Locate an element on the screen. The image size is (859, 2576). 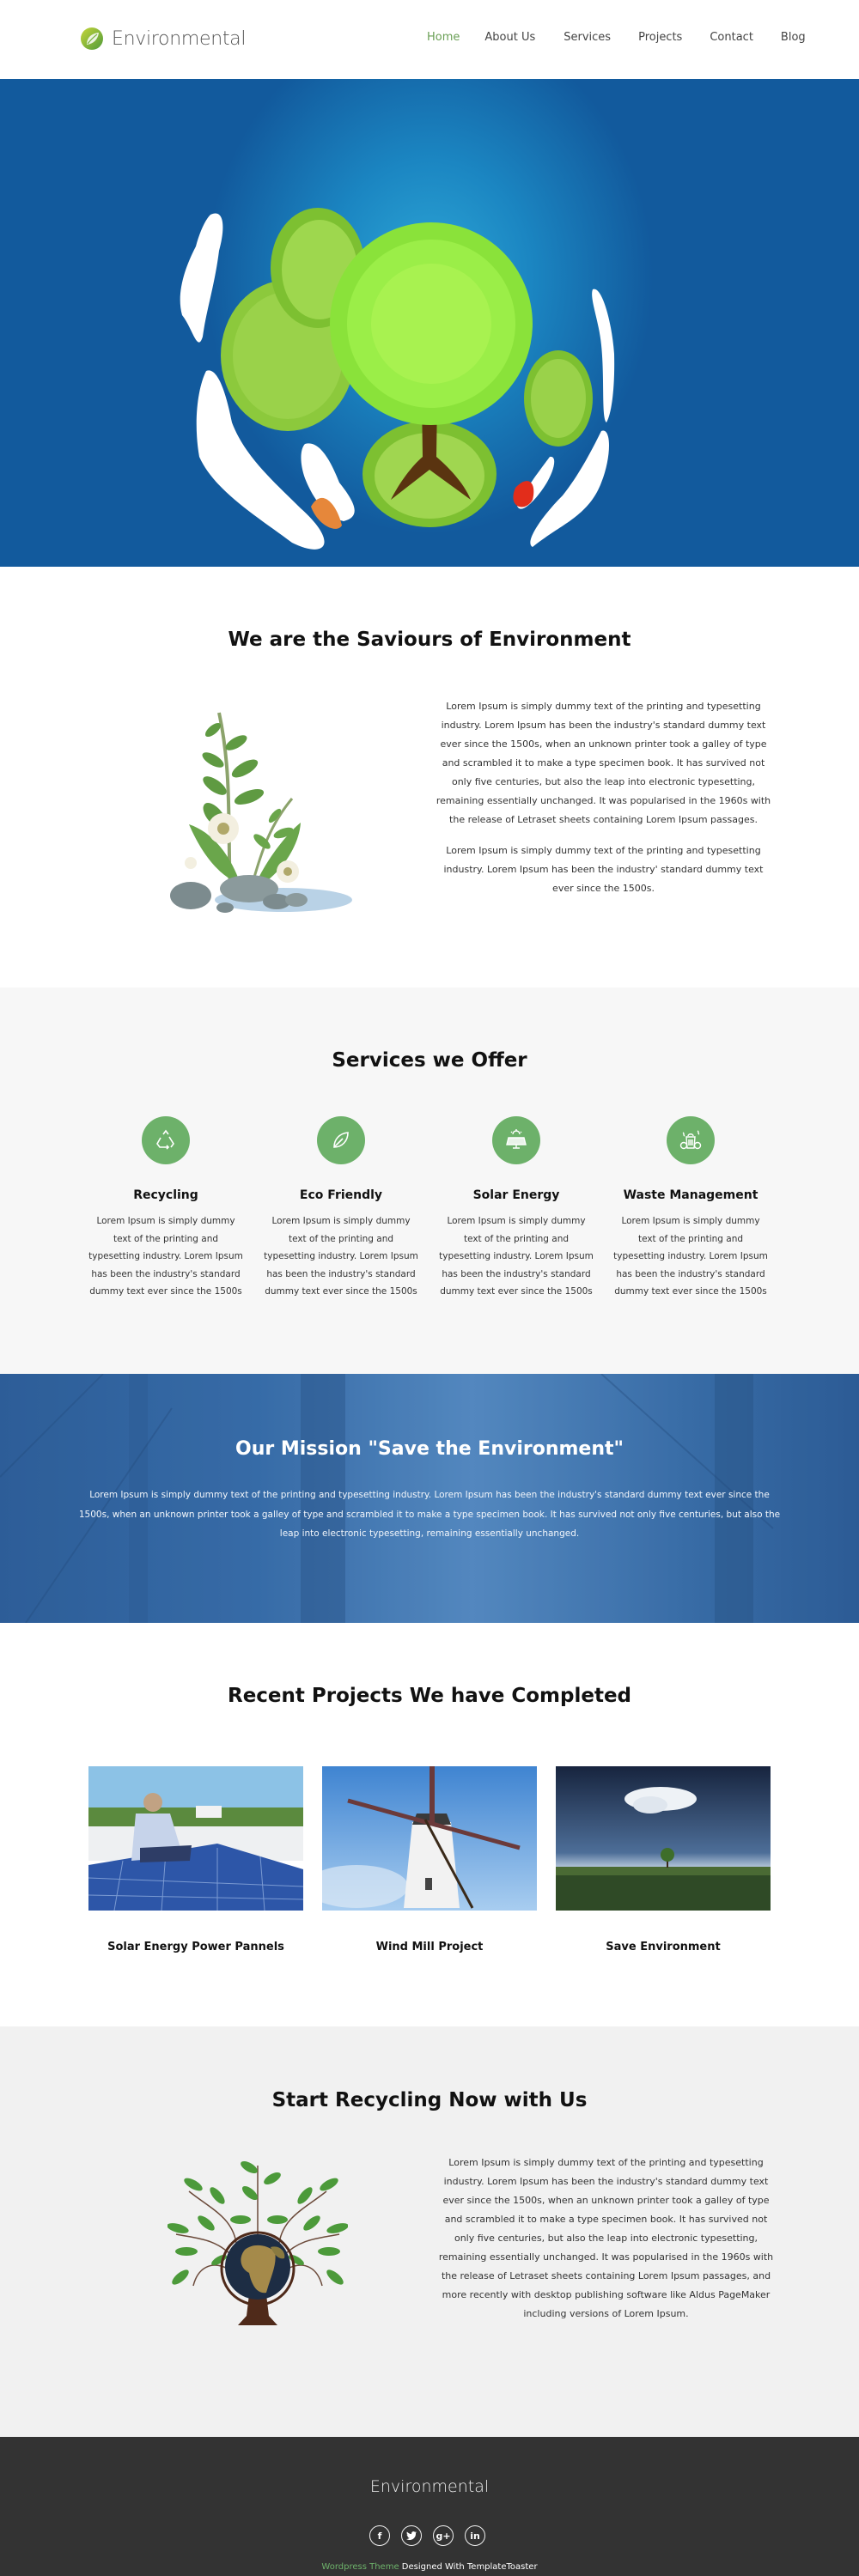
recycling-title: Start Recycling Now with Us is located at coordinates (430, 2100).